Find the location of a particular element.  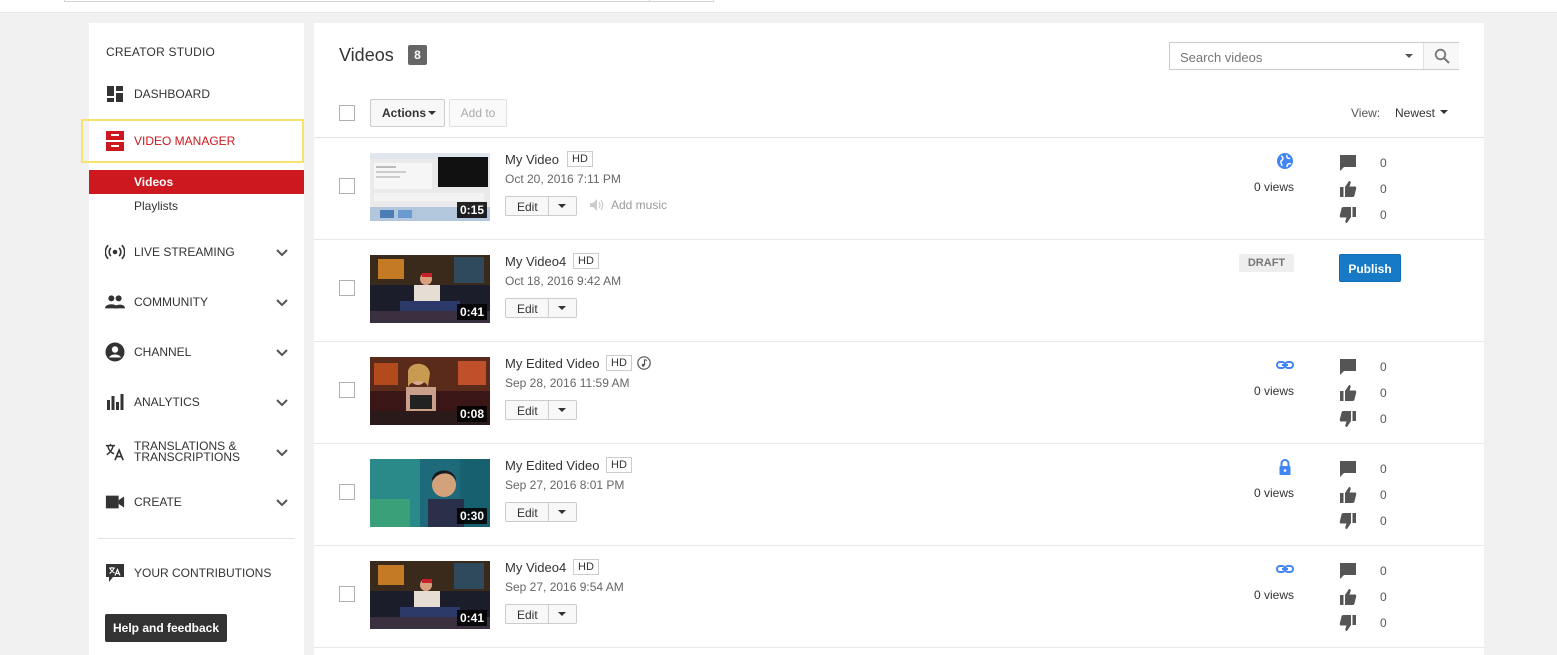

video-date: Sep 28, 2016 11:59 AM is located at coordinates (567, 383).